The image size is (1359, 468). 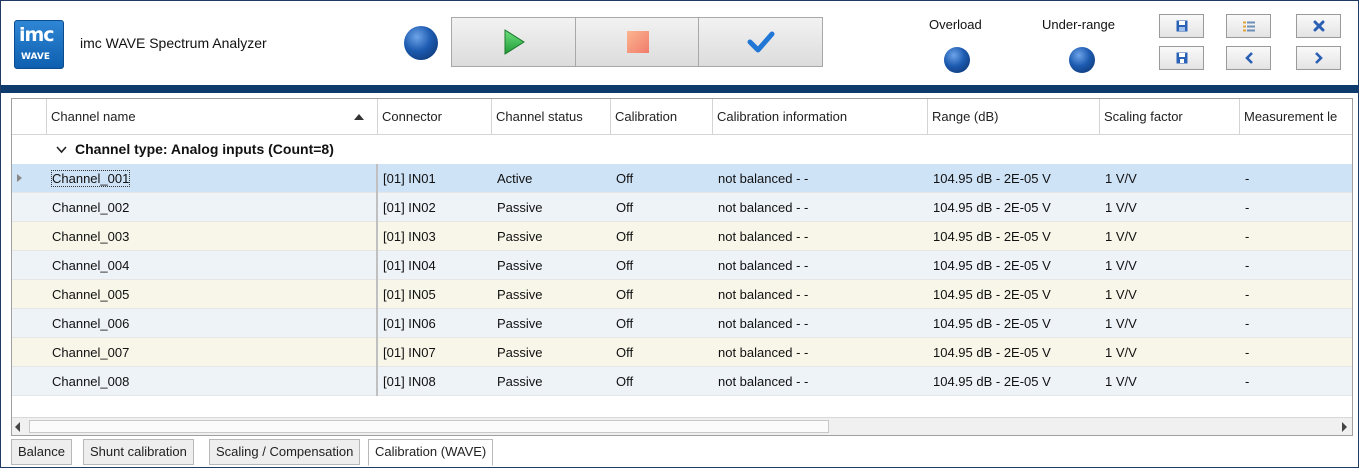 What do you see at coordinates (435, 381) in the screenshot?
I see `cell-connector: [01] IN08` at bounding box center [435, 381].